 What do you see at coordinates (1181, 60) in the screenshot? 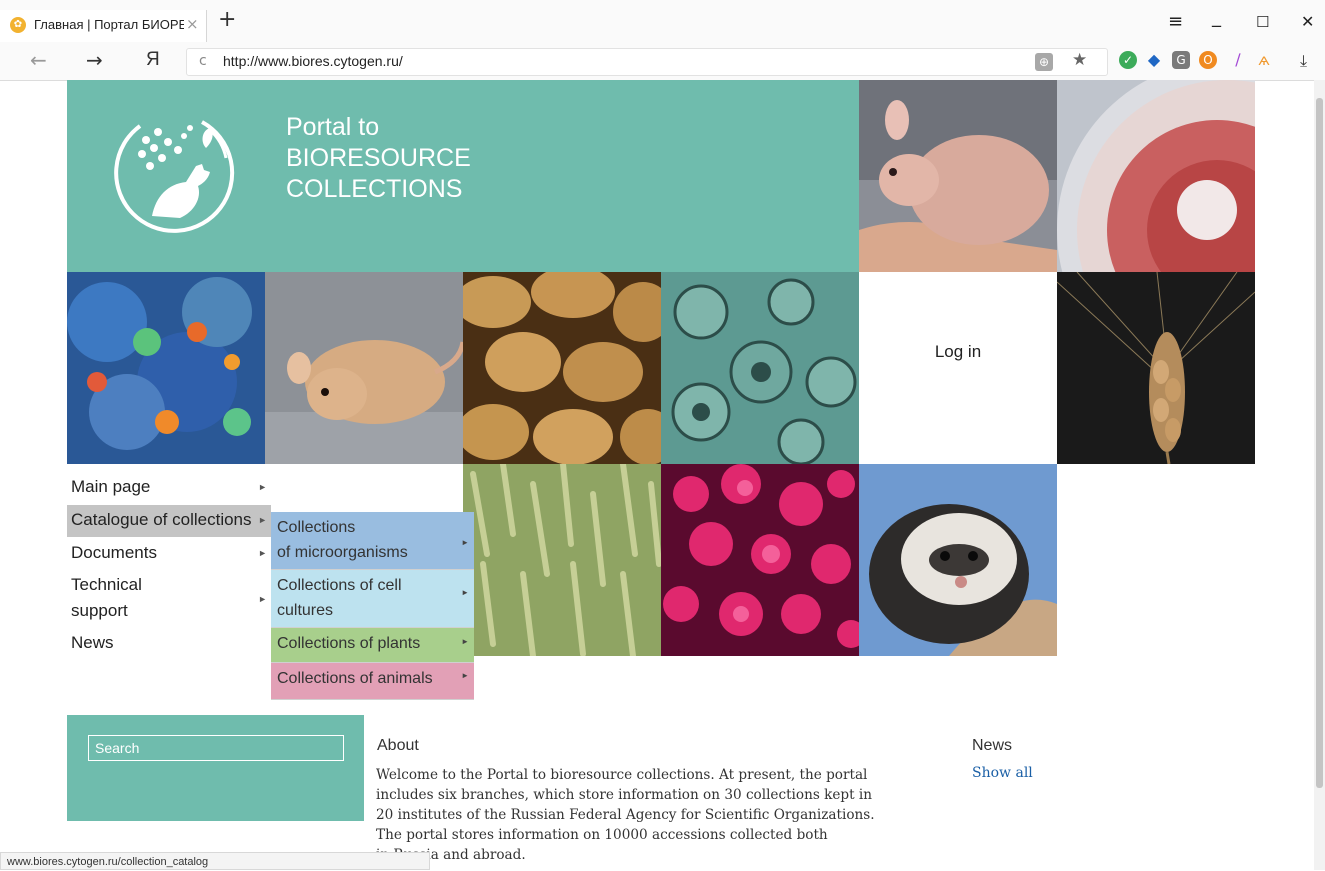
I see `ghostery-icon: G` at bounding box center [1181, 60].